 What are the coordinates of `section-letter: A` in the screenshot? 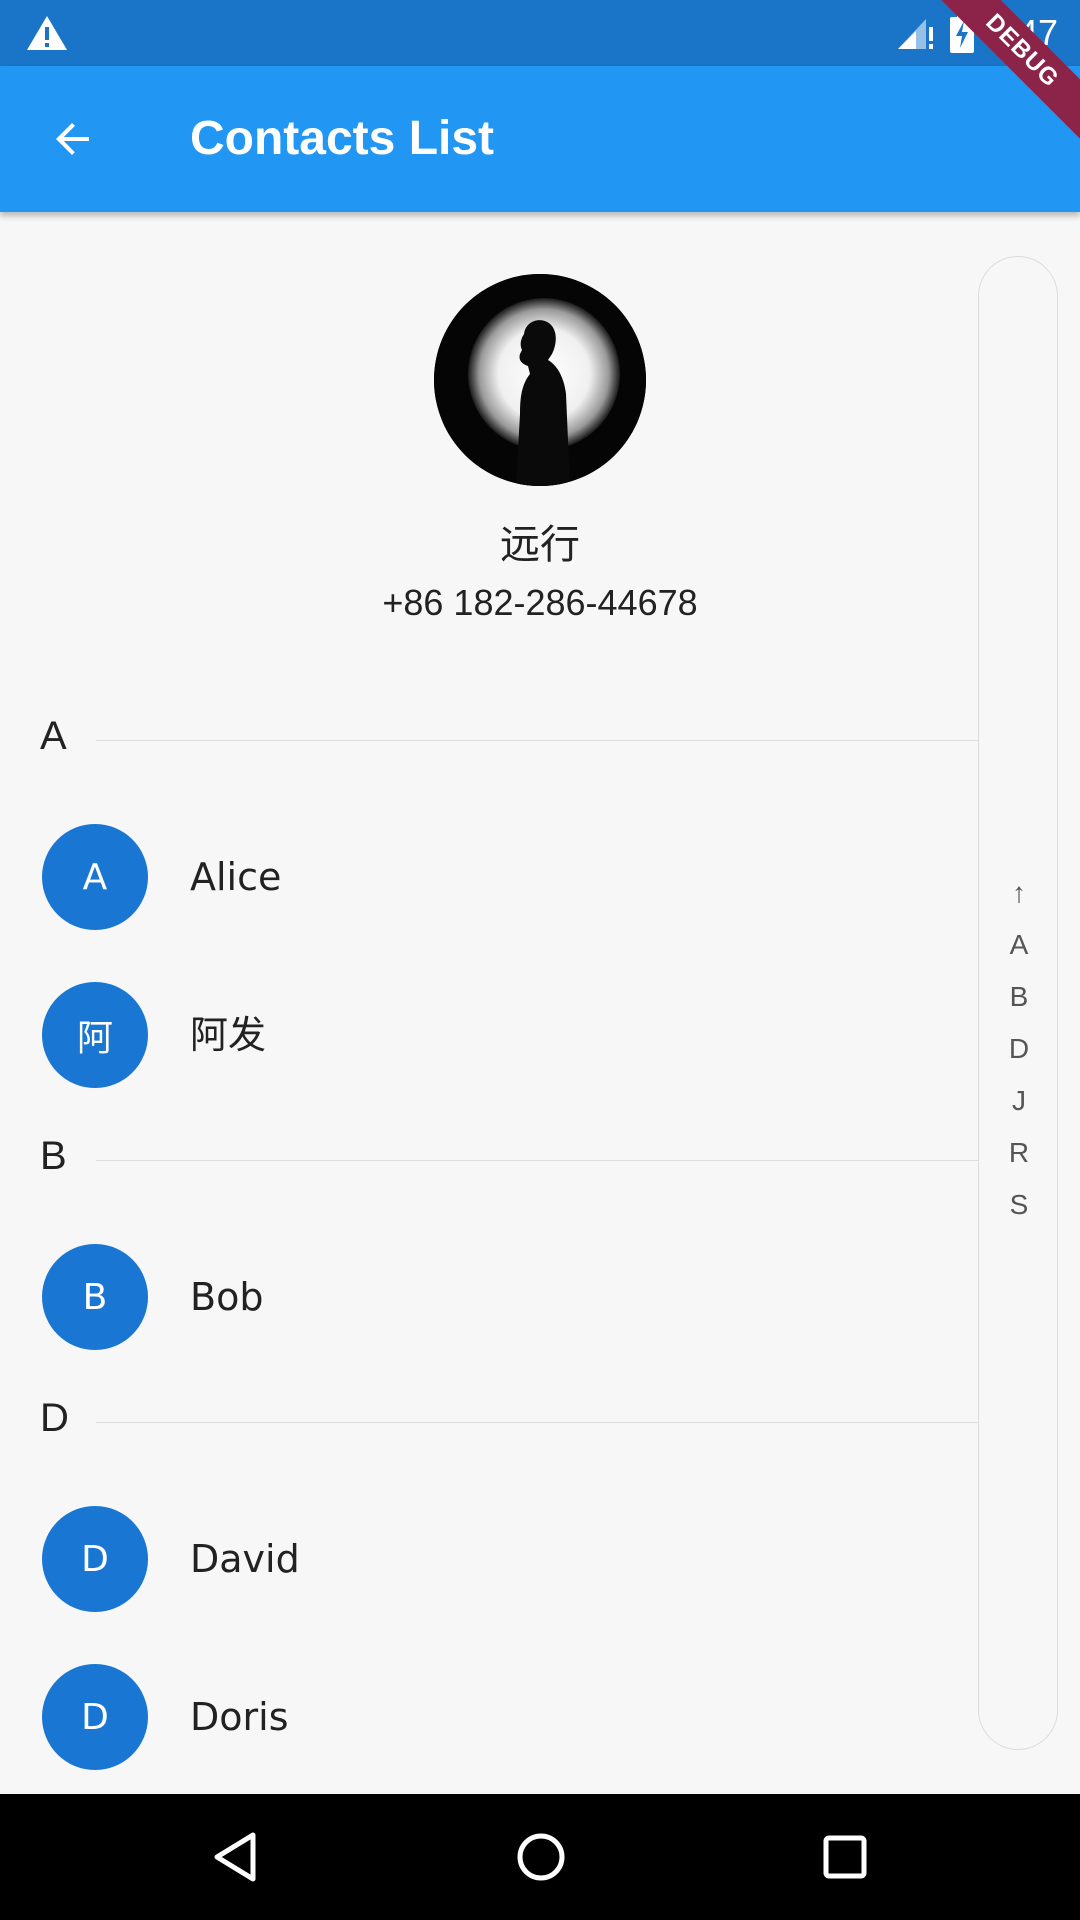 It's located at (53, 736).